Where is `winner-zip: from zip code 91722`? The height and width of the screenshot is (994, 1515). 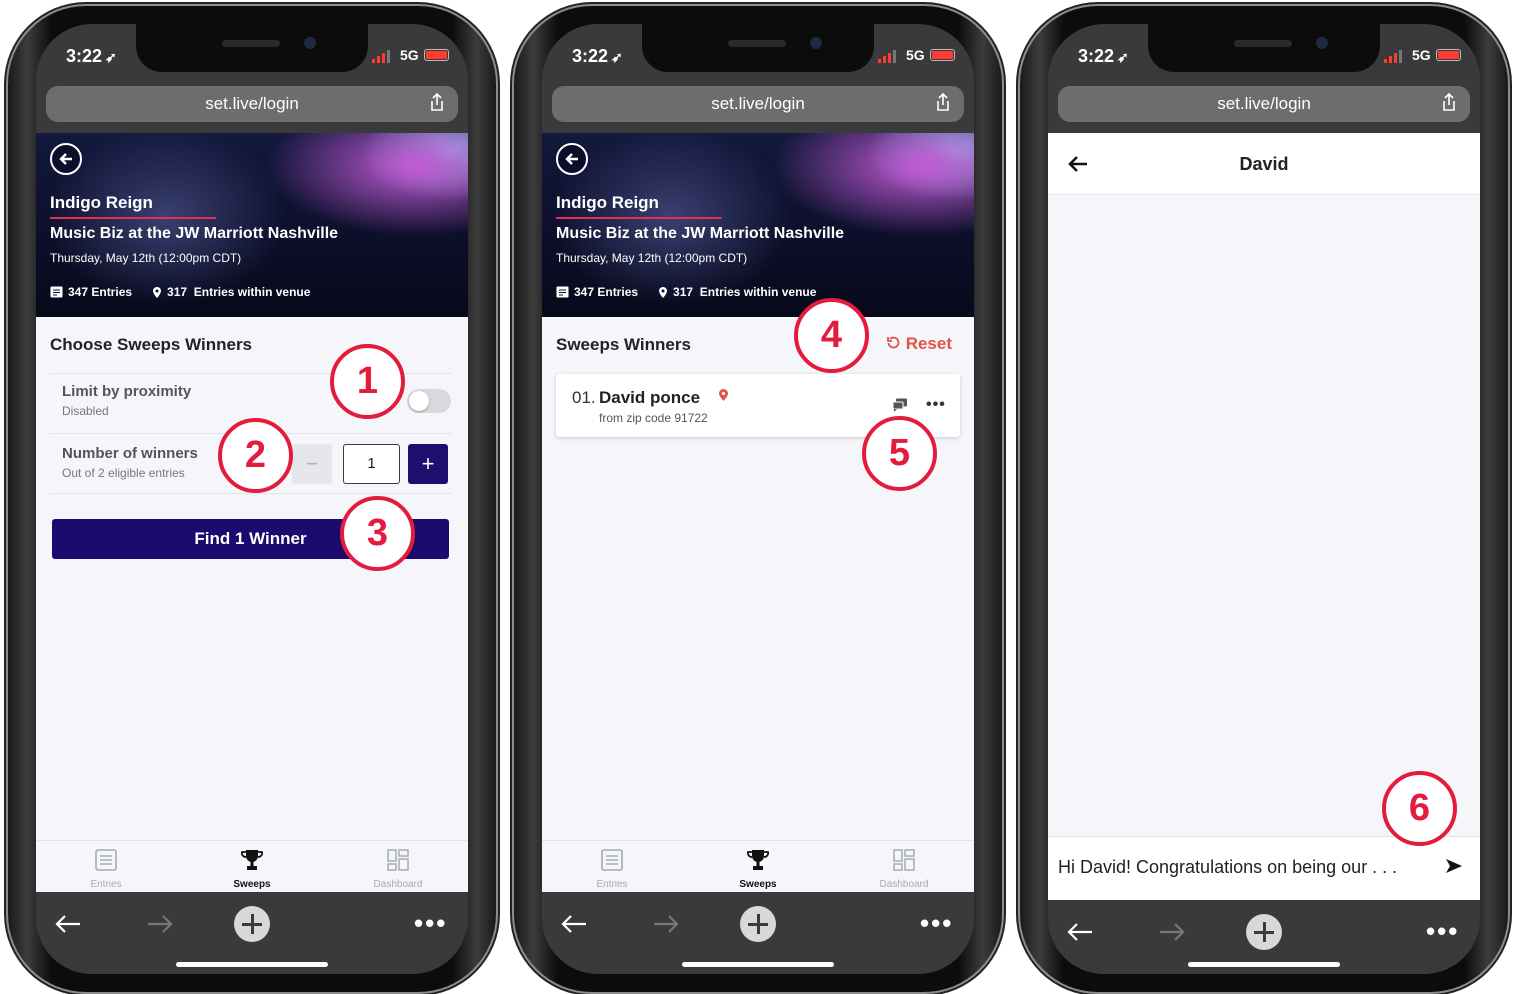 winner-zip: from zip code 91722 is located at coordinates (653, 418).